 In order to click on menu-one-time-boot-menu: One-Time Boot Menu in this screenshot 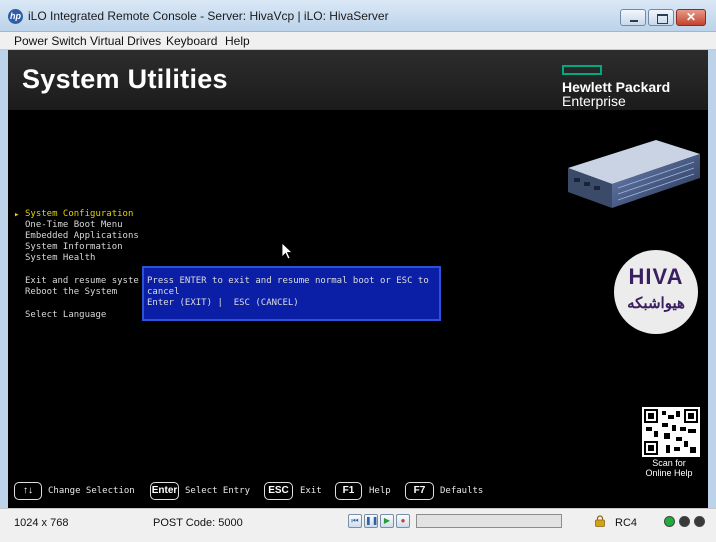, I will do `click(74, 225)`.